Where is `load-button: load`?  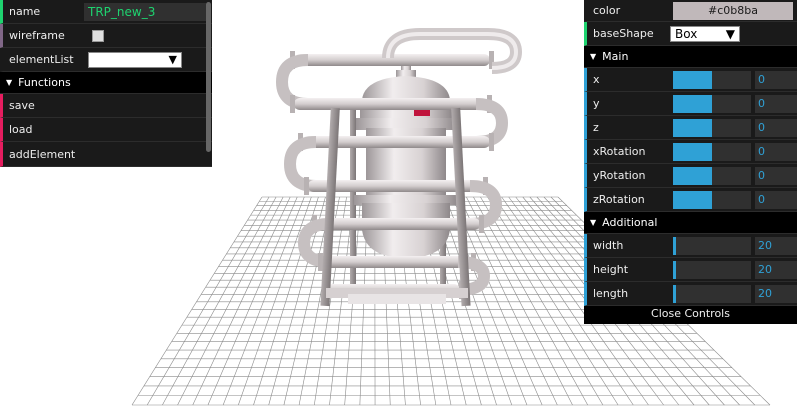
load-button: load is located at coordinates (106, 130).